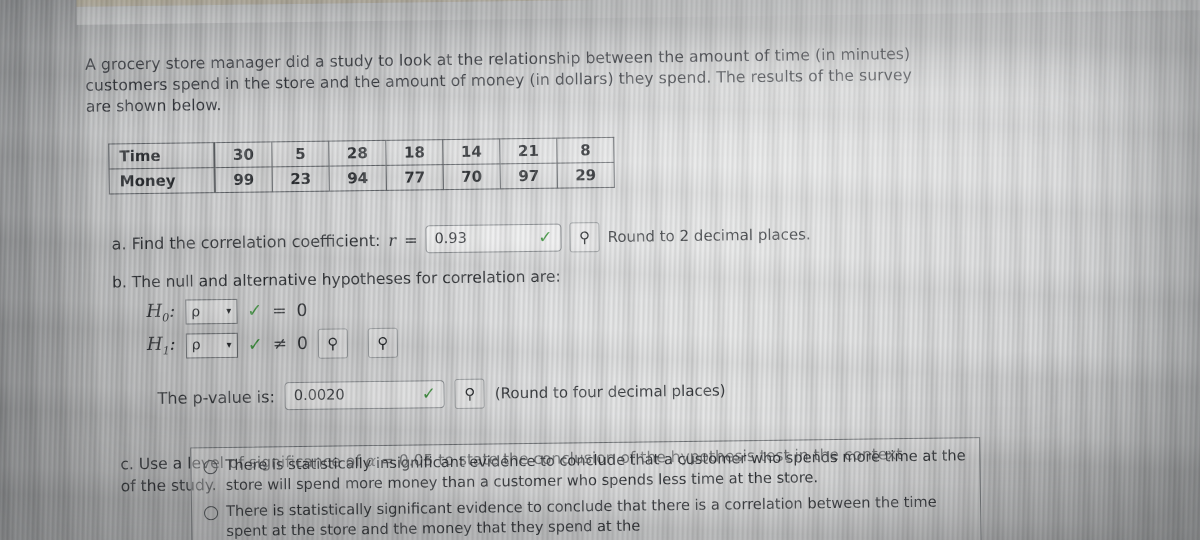 The height and width of the screenshot is (540, 1200). What do you see at coordinates (196, 311) in the screenshot?
I see `h0-parameter-value: ρ` at bounding box center [196, 311].